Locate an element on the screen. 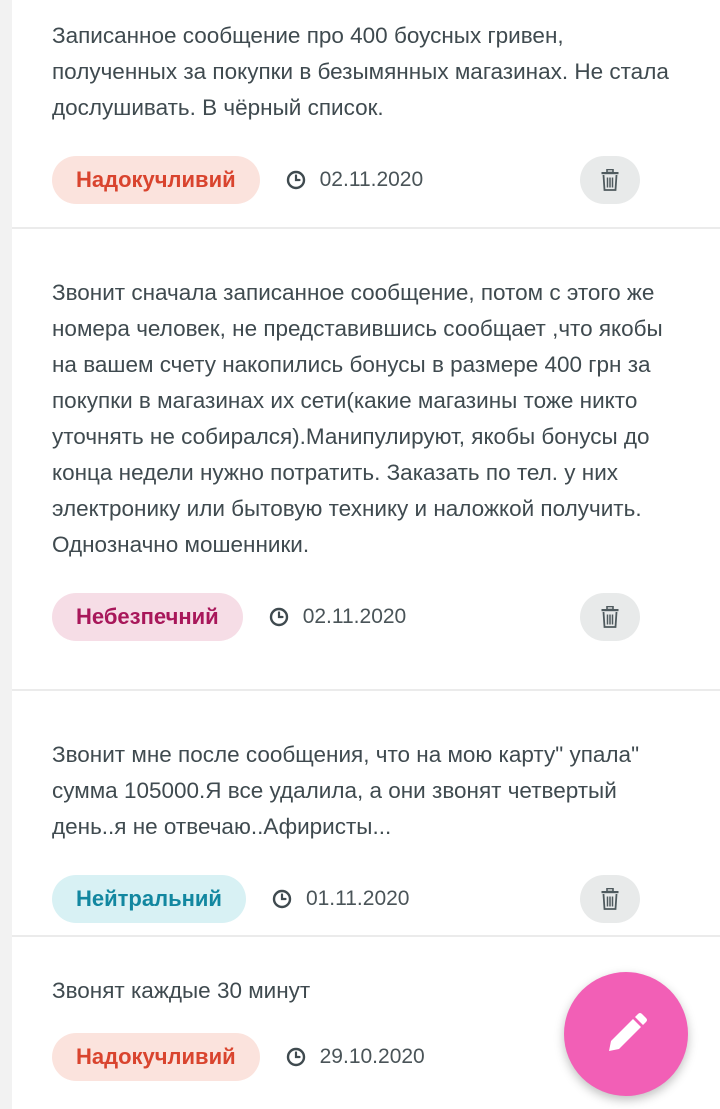  write-review-button is located at coordinates (626, 1034).